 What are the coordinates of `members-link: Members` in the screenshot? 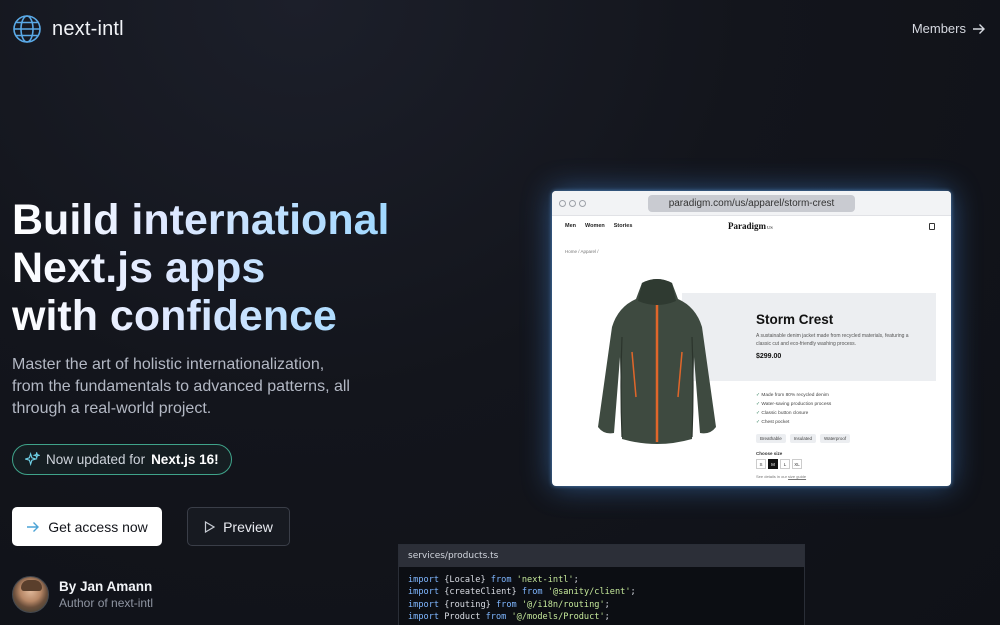 It's located at (949, 28).